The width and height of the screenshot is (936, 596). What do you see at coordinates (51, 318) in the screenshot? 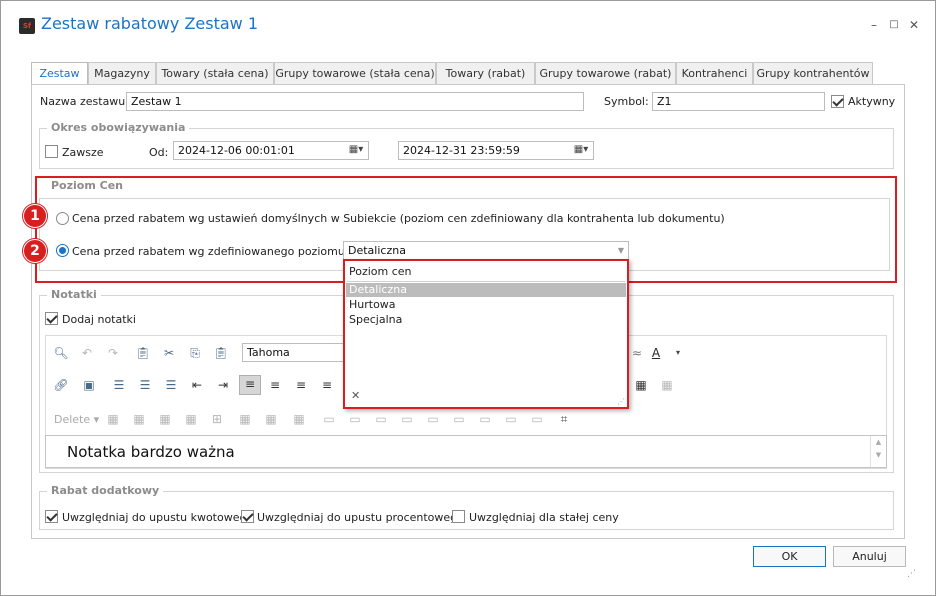
I see `add-notes-checkbox` at bounding box center [51, 318].